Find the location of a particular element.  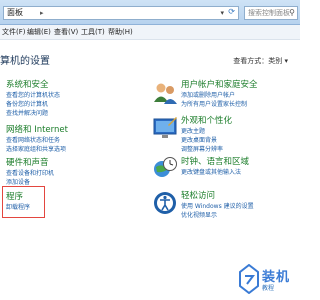

users-icon is located at coordinates (165, 93).